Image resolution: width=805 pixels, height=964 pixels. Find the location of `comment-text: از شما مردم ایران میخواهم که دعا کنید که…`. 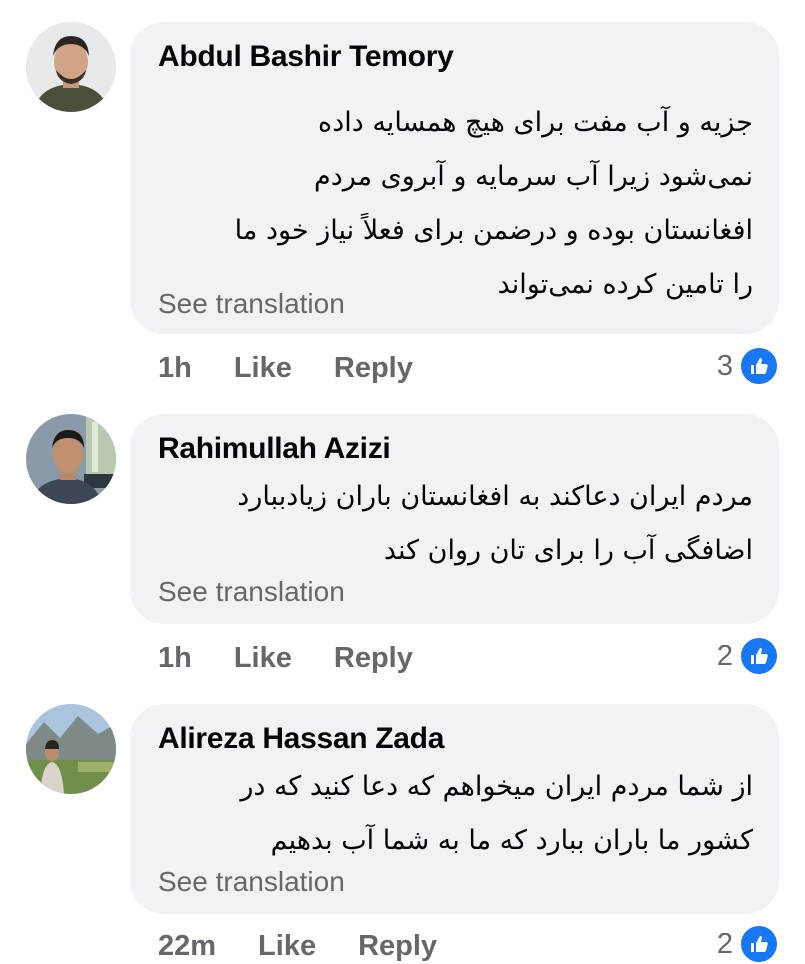

comment-text: از شما مردم ایران میخواهم که دعا کنید که… is located at coordinates (496, 813).